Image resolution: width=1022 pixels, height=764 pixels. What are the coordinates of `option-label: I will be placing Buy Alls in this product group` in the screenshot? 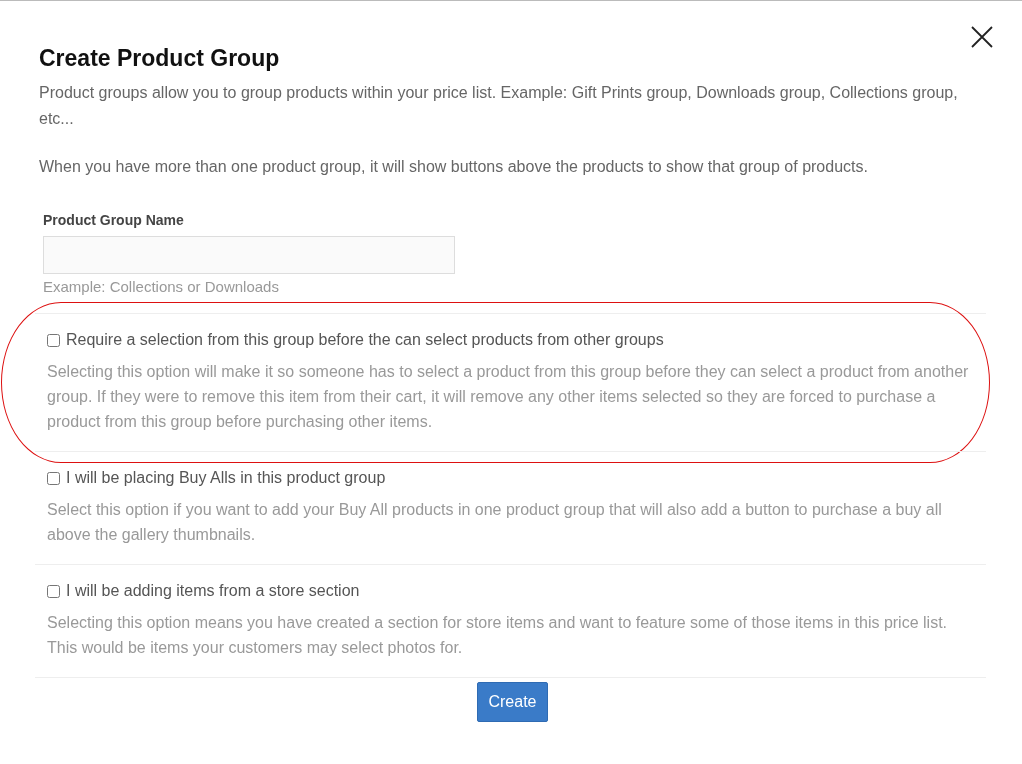 It's located at (510, 478).